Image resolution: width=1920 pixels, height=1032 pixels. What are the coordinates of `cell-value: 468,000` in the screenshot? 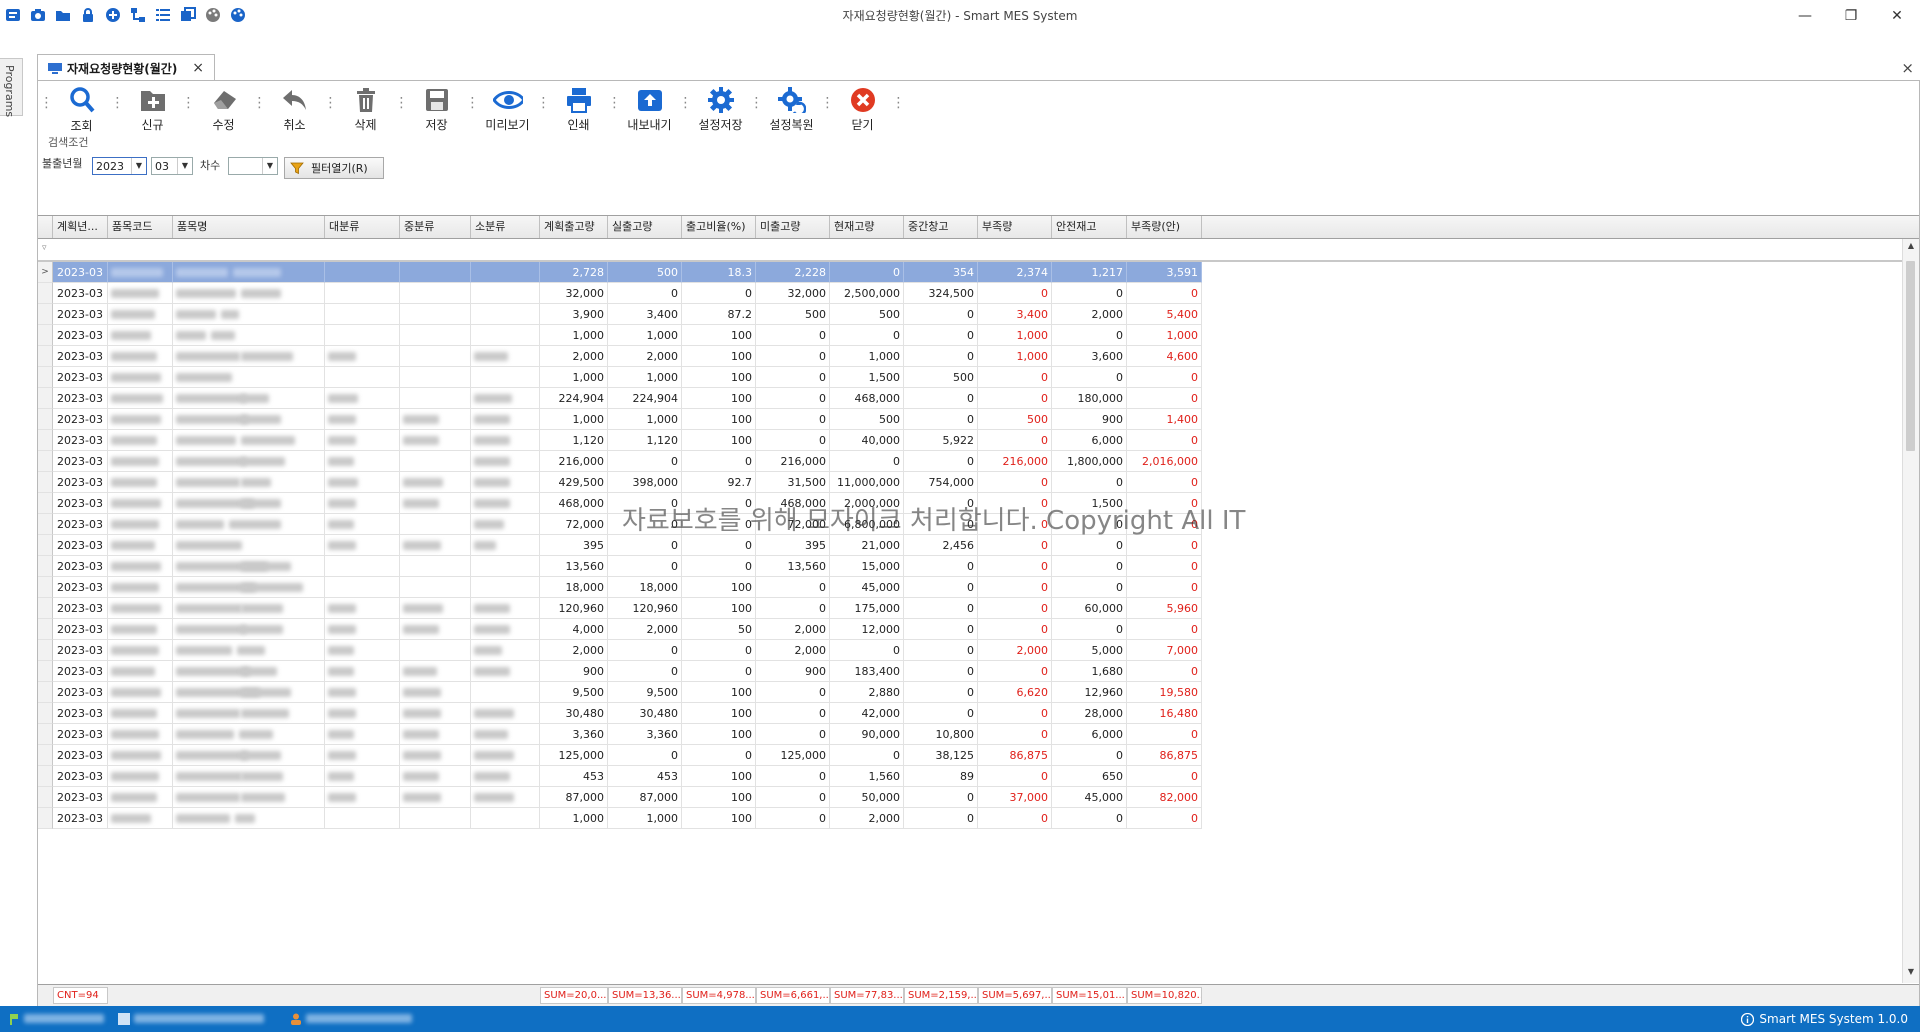 It's located at (793, 503).